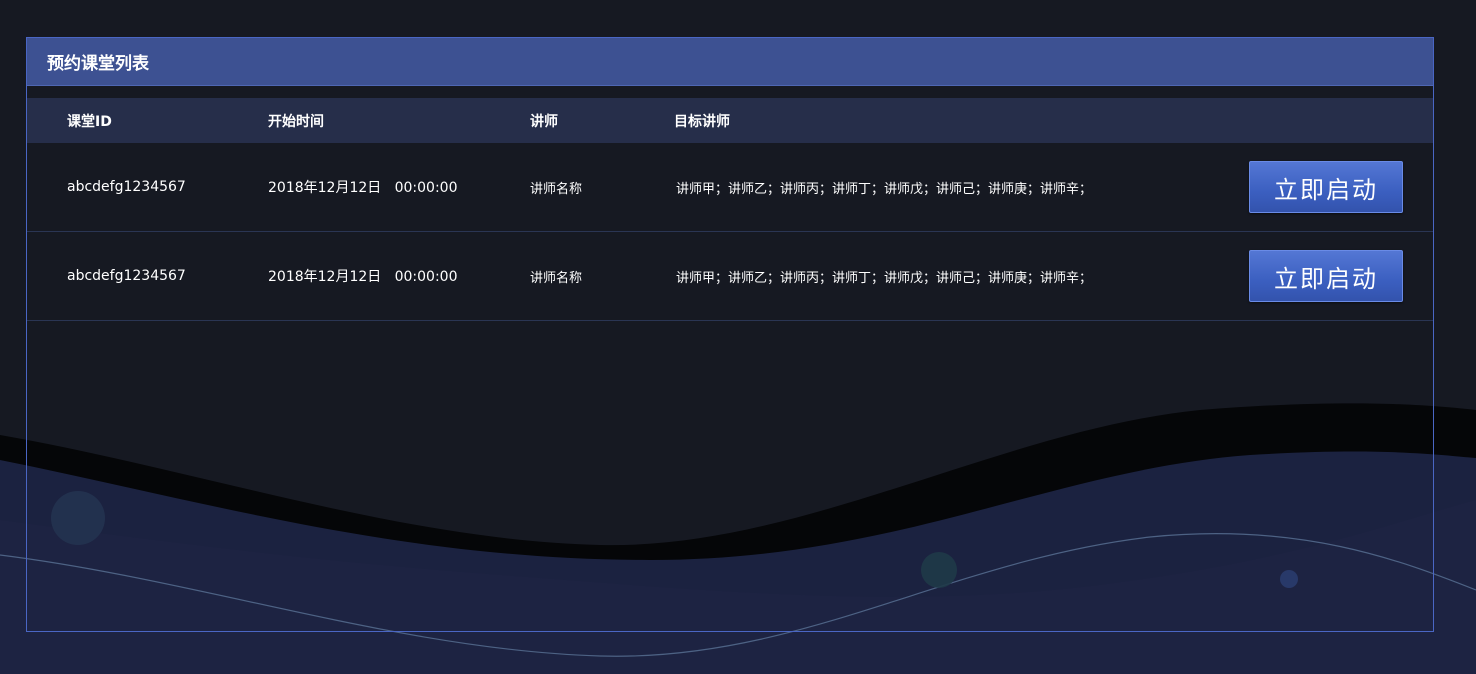 Image resolution: width=1476 pixels, height=674 pixels. I want to click on header-teacher: 讲师, so click(544, 121).